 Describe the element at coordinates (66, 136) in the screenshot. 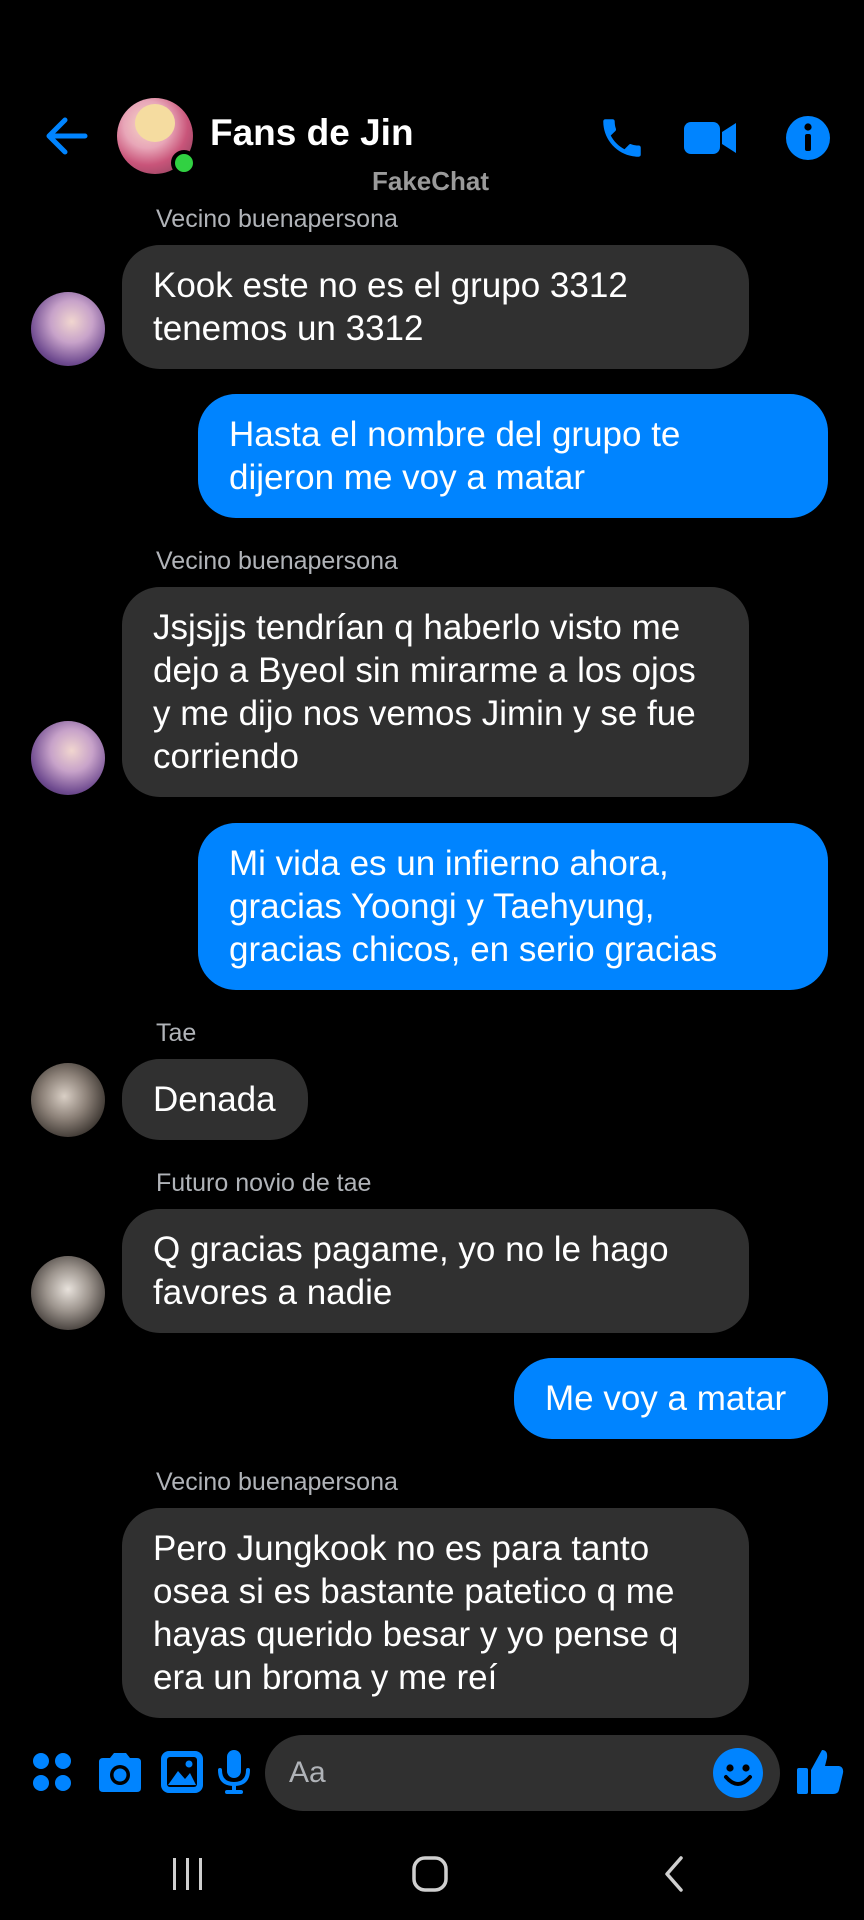

I see `back-arrow-icon` at that location.